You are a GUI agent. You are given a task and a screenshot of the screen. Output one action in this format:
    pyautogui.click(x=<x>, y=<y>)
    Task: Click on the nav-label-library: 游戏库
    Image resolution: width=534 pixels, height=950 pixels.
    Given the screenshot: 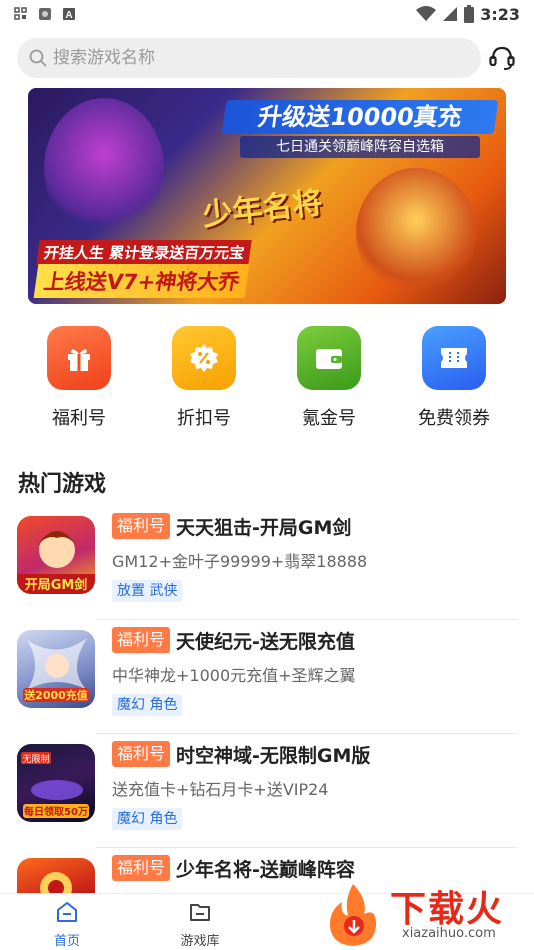 What is the action you would take?
    pyautogui.click(x=200, y=941)
    